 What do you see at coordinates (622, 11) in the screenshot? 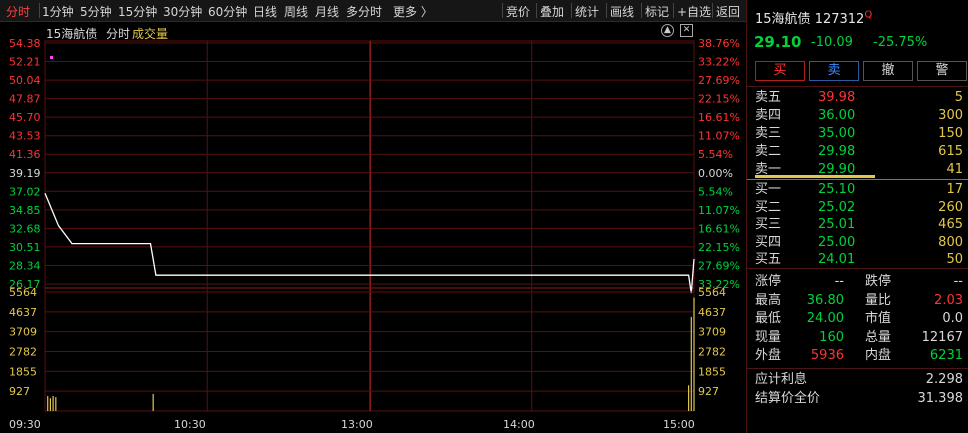
I see `tool-button: 画线` at bounding box center [622, 11].